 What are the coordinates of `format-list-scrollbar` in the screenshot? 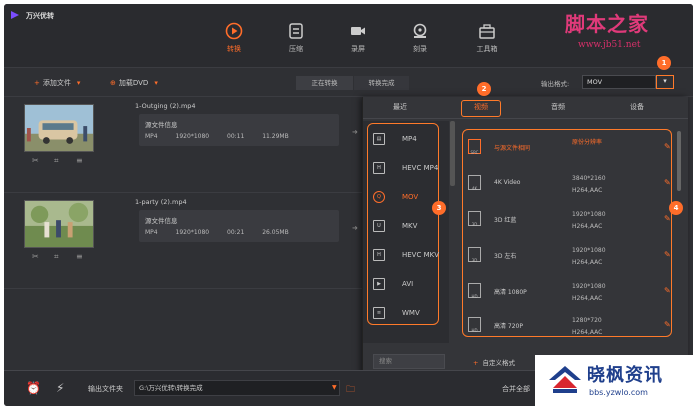 It's located at (452, 153).